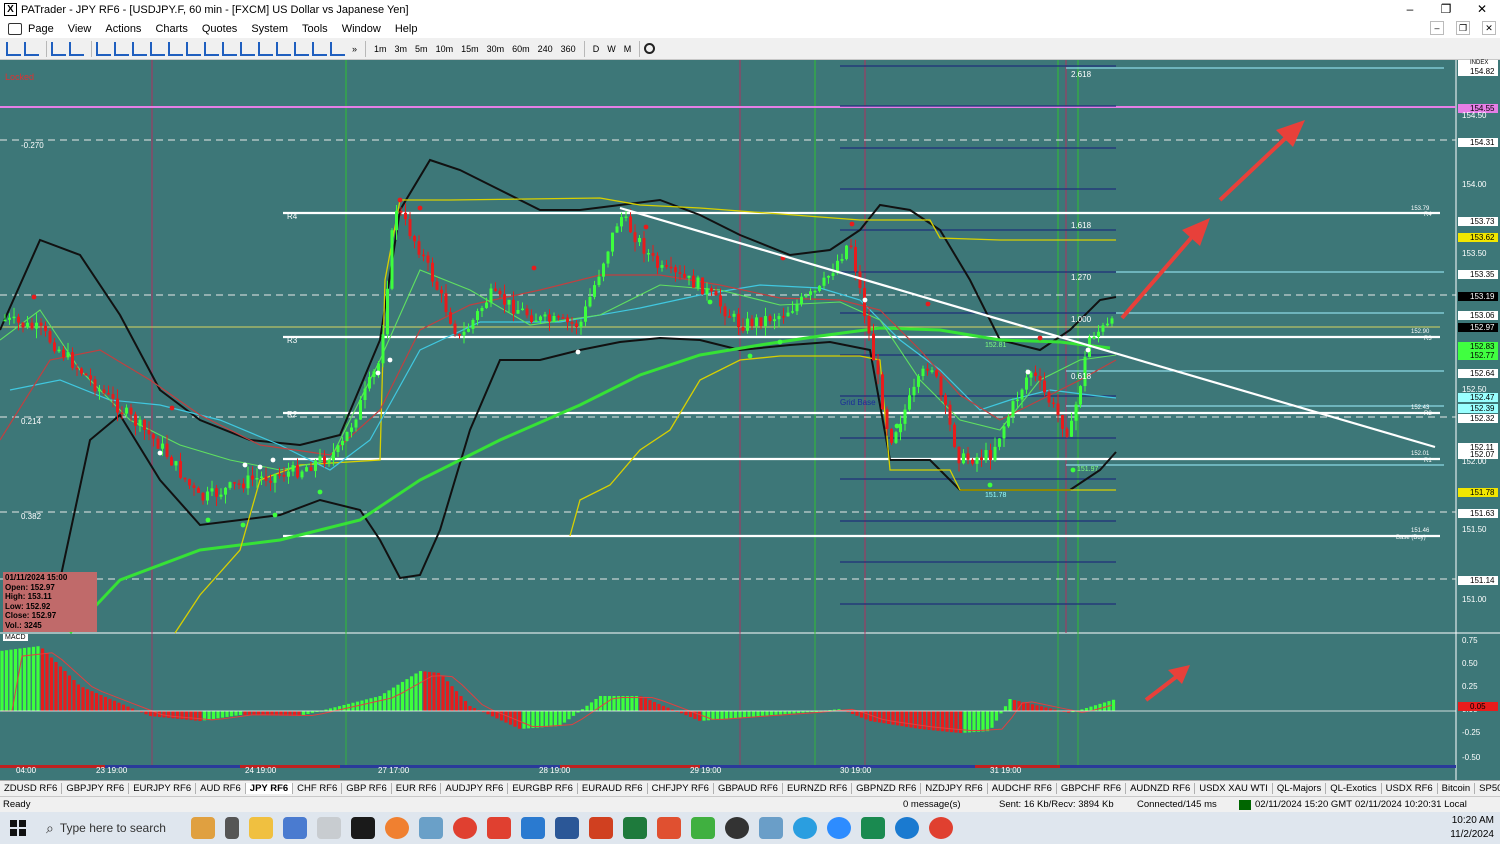 This screenshot has width=1500, height=844. I want to click on tab-audjpy-rf6: AUDJPY RF6, so click(475, 788).